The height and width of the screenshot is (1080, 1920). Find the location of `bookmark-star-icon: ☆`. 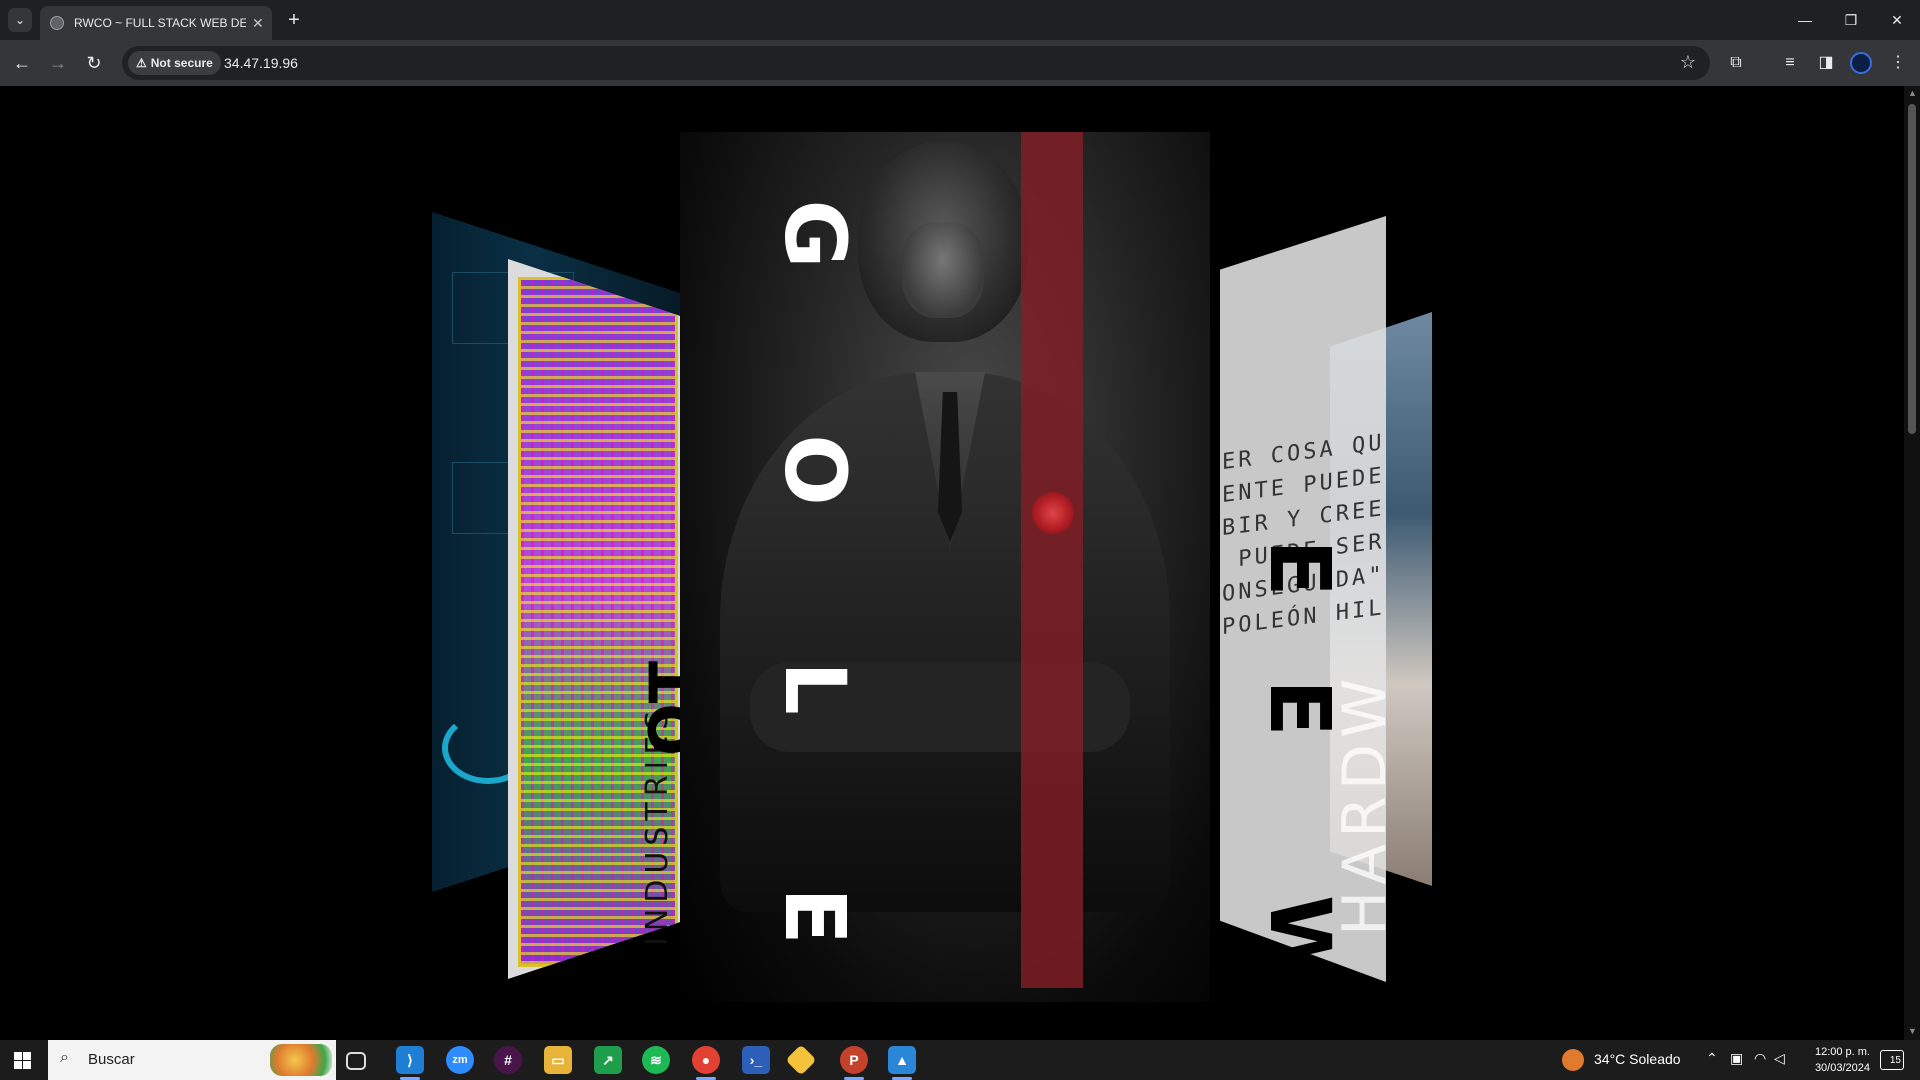

bookmark-star-icon: ☆ is located at coordinates (1688, 62).